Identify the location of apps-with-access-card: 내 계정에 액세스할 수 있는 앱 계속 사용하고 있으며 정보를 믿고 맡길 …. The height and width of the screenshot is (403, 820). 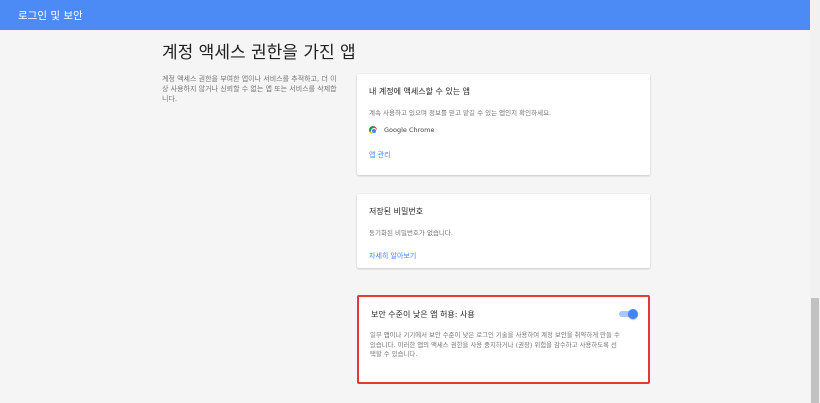
(503, 124).